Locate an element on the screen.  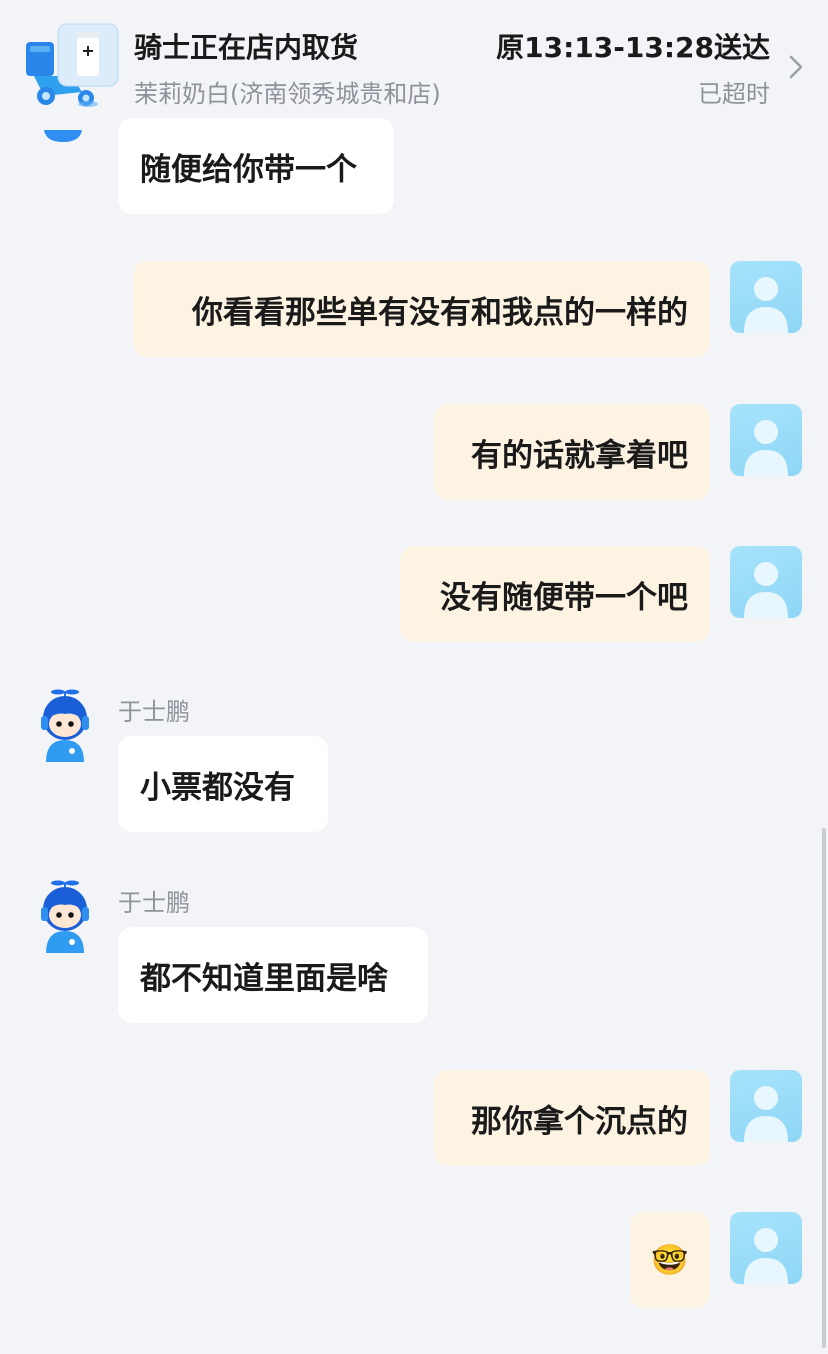
message-bubble-received: 都不知道里面是啥 is located at coordinates (273, 975).